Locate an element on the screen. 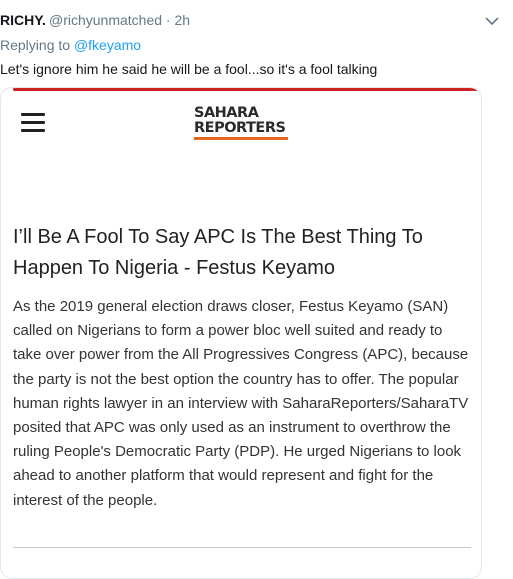 Image resolution: width=513 pixels, height=579 pixels. replying-to-label: Replying to is located at coordinates (35, 45).